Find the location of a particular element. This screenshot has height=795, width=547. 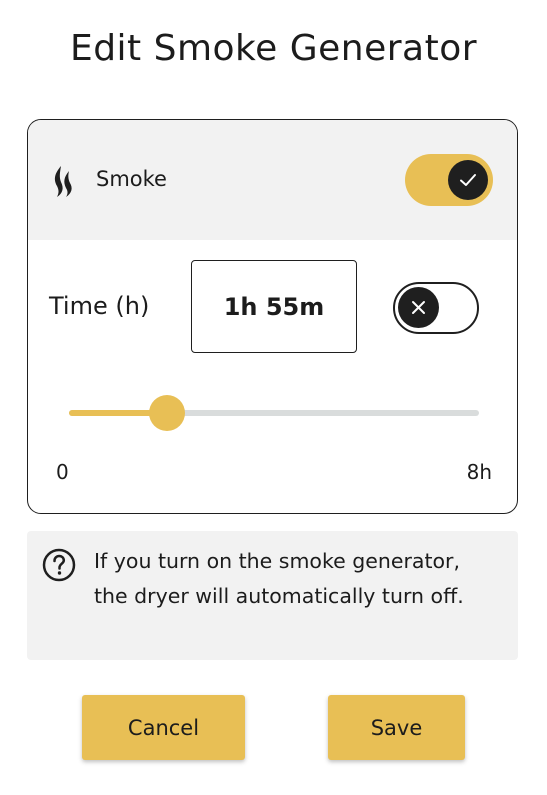

smoke-header: Smoke is located at coordinates (272, 180).